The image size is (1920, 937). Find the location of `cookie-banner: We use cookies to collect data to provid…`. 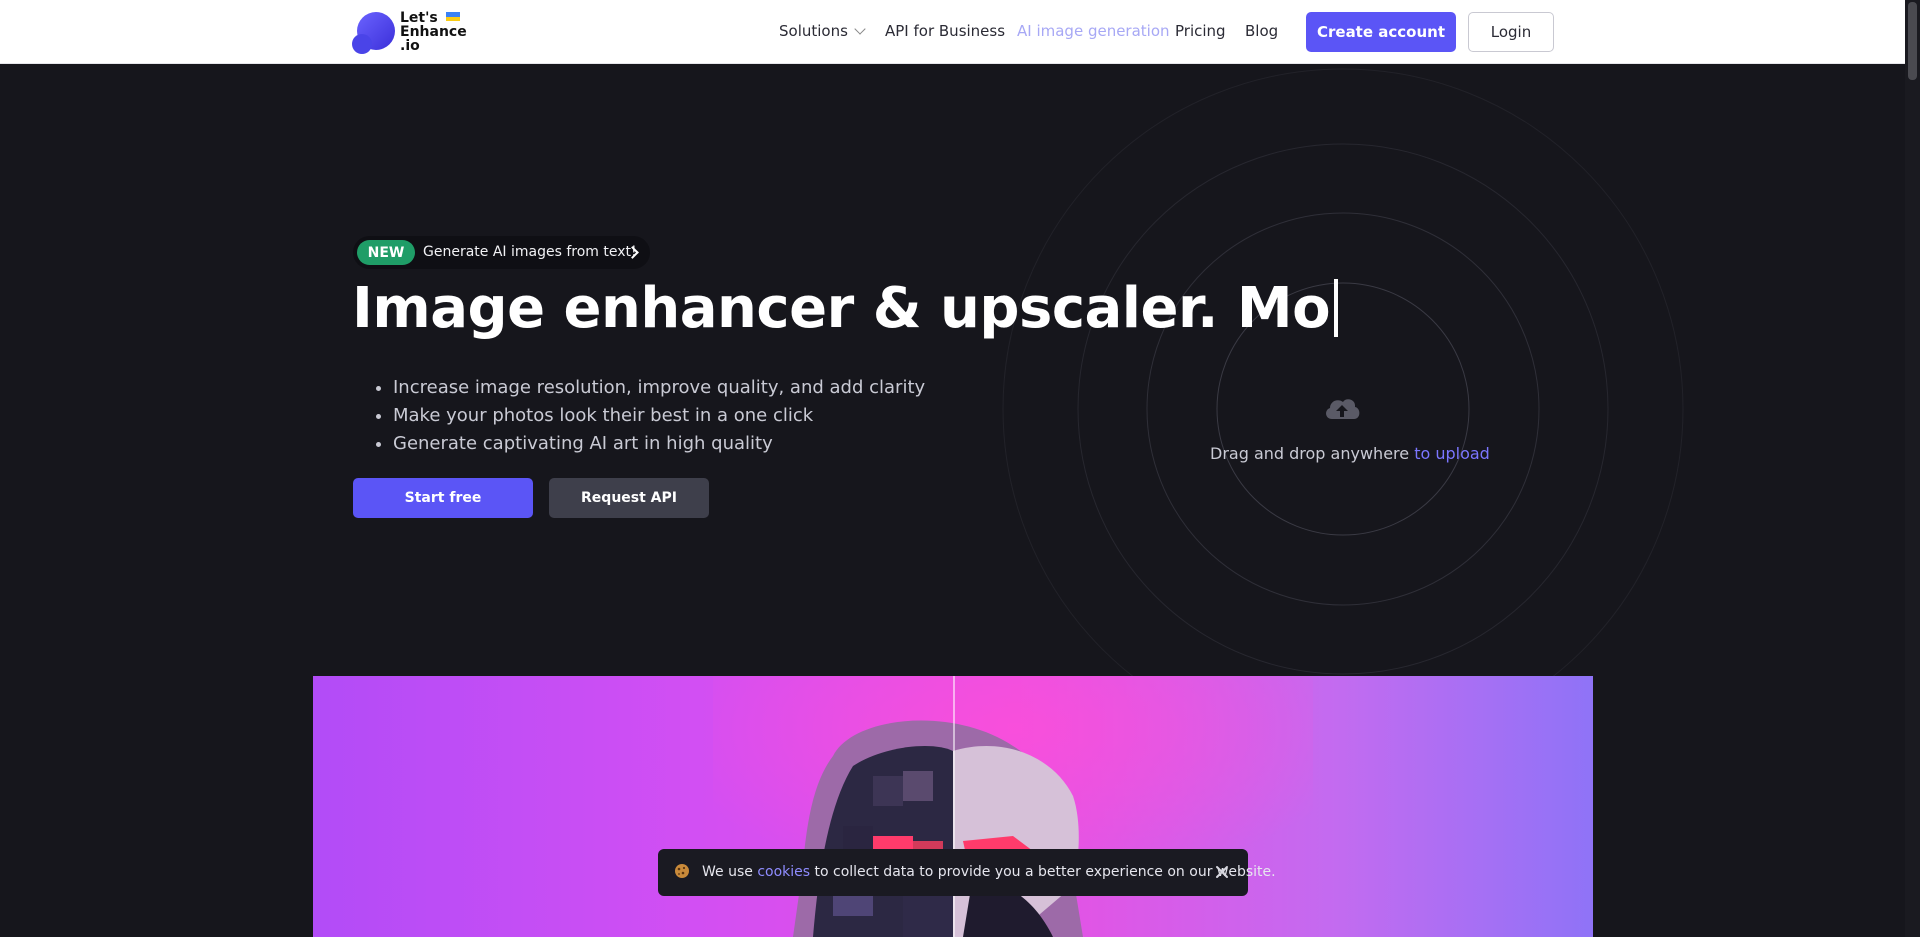

cookie-banner: We use cookies to collect data to provid… is located at coordinates (967, 872).